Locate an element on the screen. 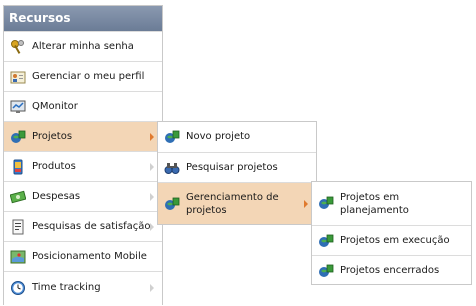  binoculars-icon is located at coordinates (172, 168).